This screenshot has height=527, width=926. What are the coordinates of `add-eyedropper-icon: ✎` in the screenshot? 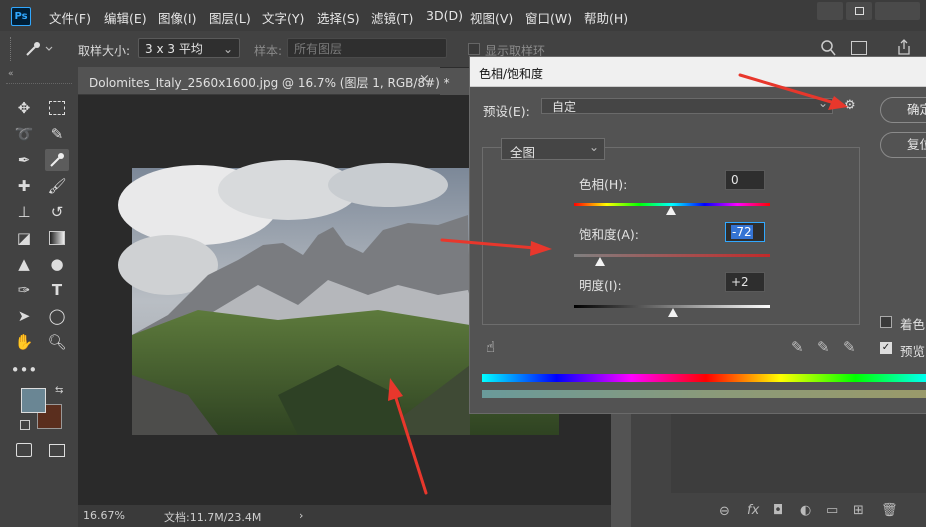 It's located at (823, 347).